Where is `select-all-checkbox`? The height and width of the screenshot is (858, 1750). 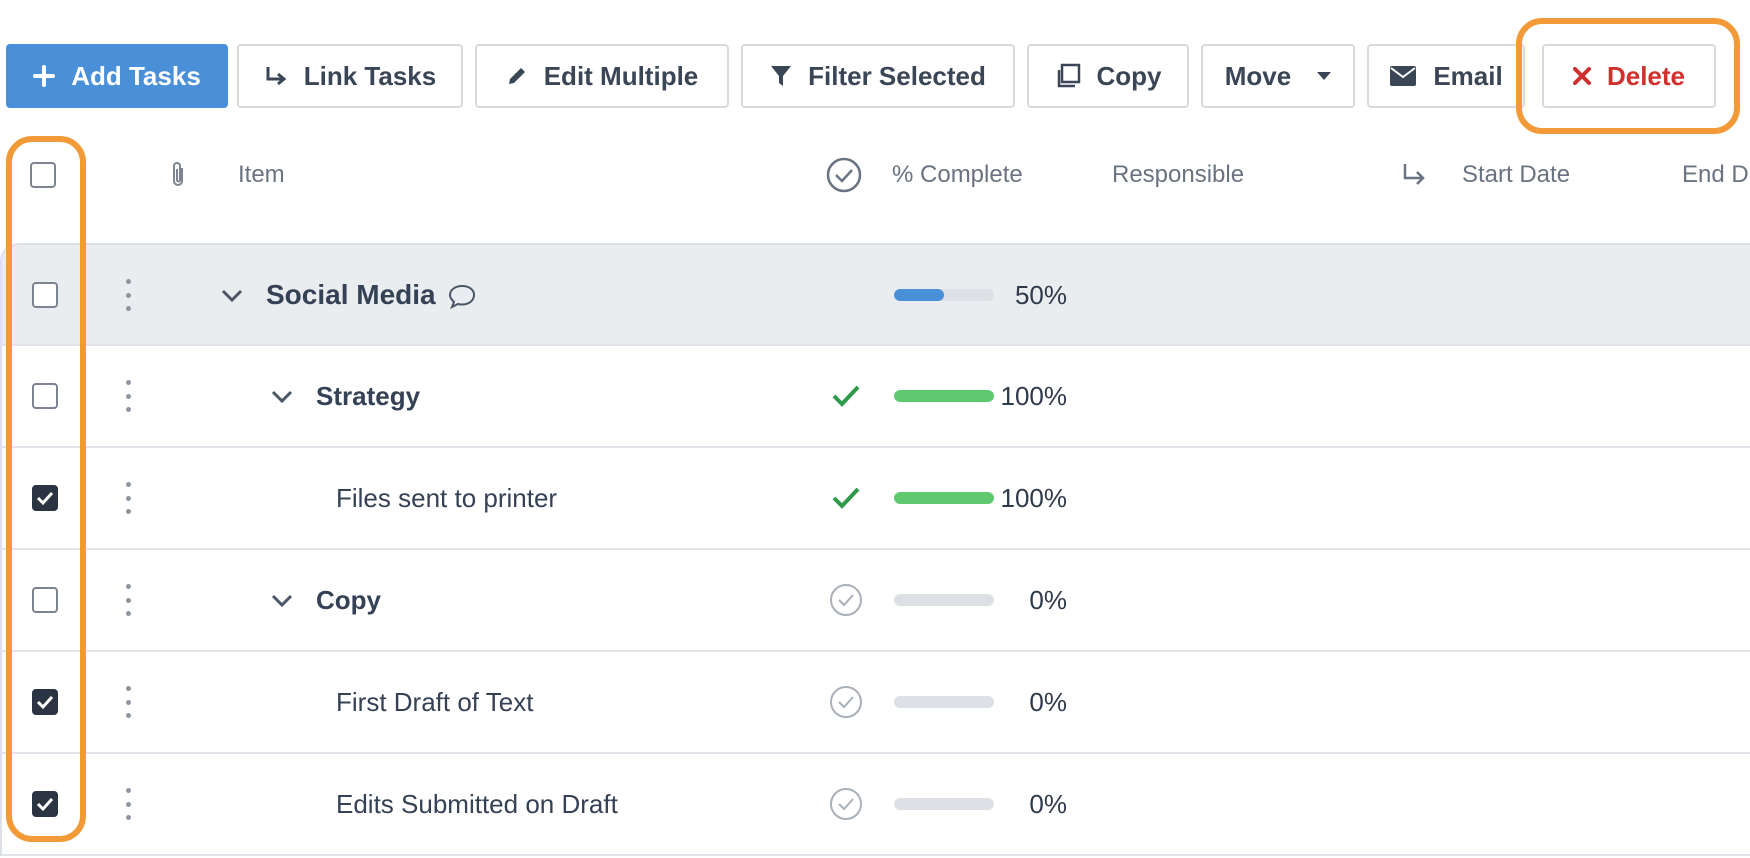
select-all-checkbox is located at coordinates (43, 175).